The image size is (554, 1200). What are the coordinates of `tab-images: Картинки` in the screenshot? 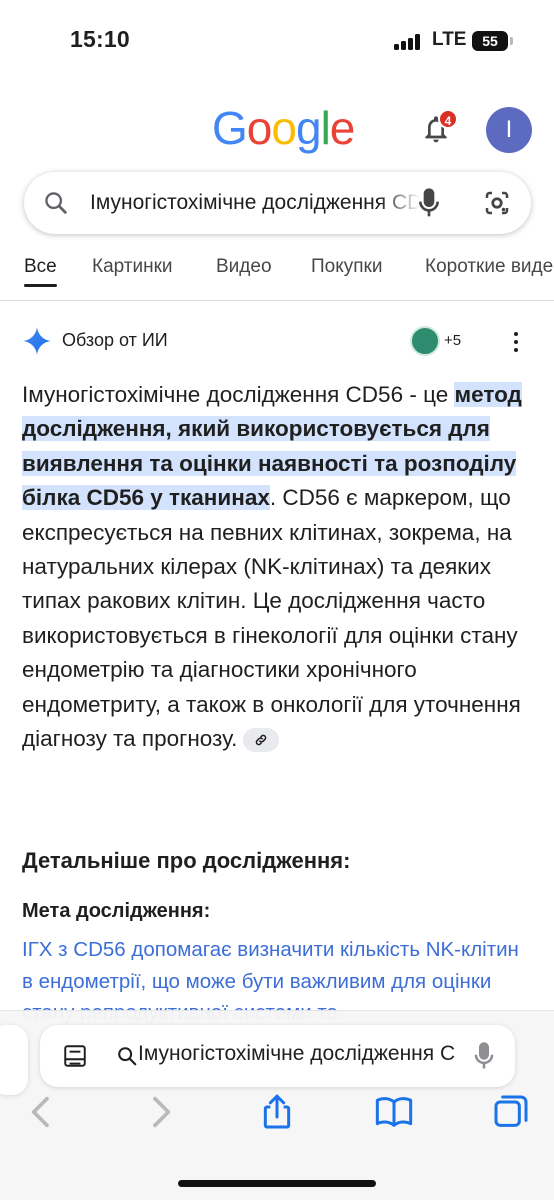 It's located at (132, 267).